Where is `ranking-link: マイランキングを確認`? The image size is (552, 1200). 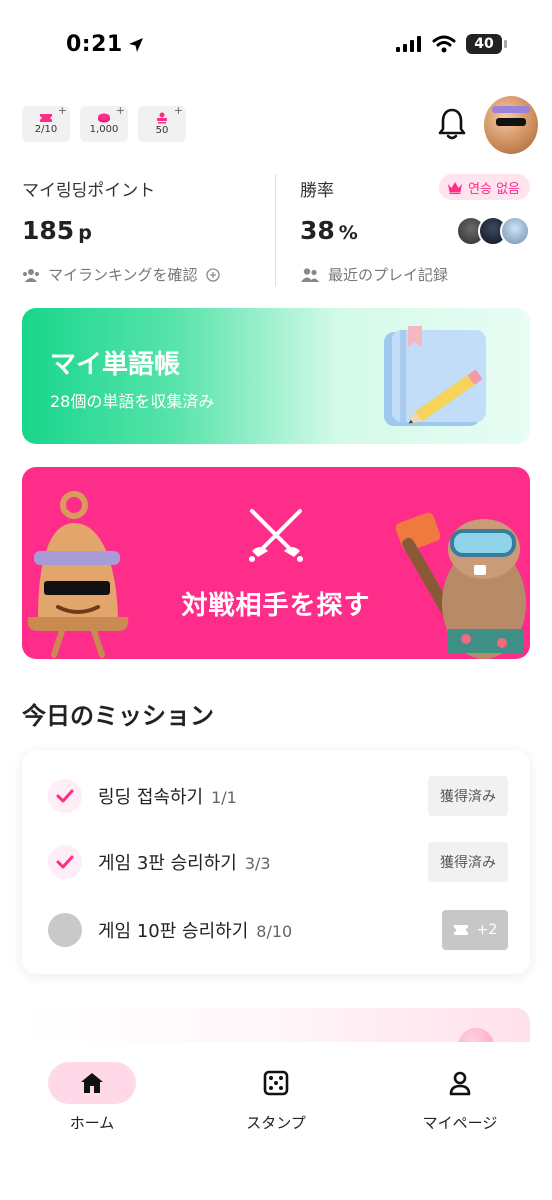
ranking-link: マイランキングを確認 is located at coordinates (121, 274).